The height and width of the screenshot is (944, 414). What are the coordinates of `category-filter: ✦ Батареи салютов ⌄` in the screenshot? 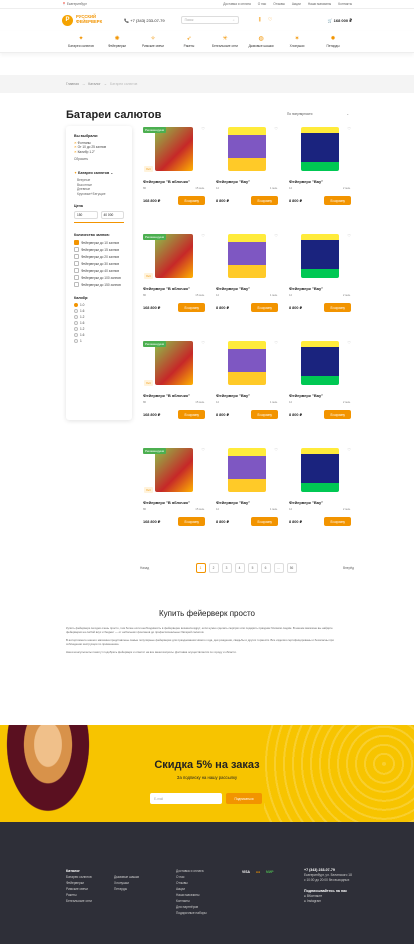 It's located at (99, 173).